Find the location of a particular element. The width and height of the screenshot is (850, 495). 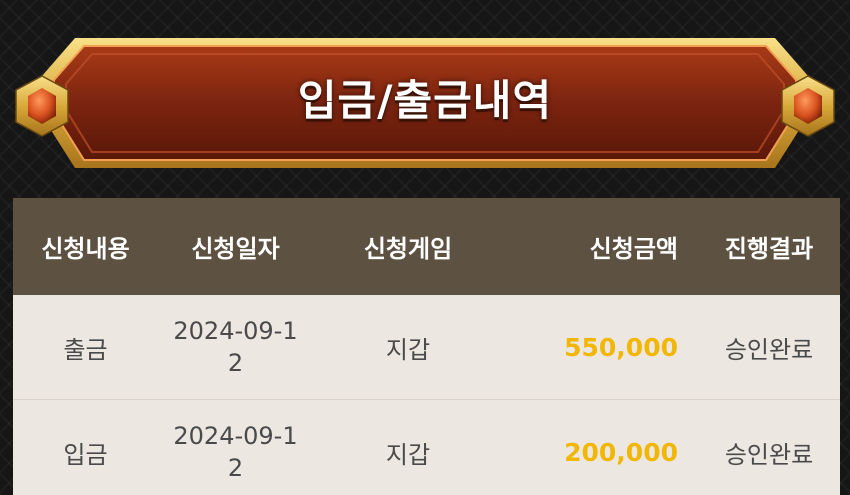

column-header-game: 신청게임 is located at coordinates (408, 249).